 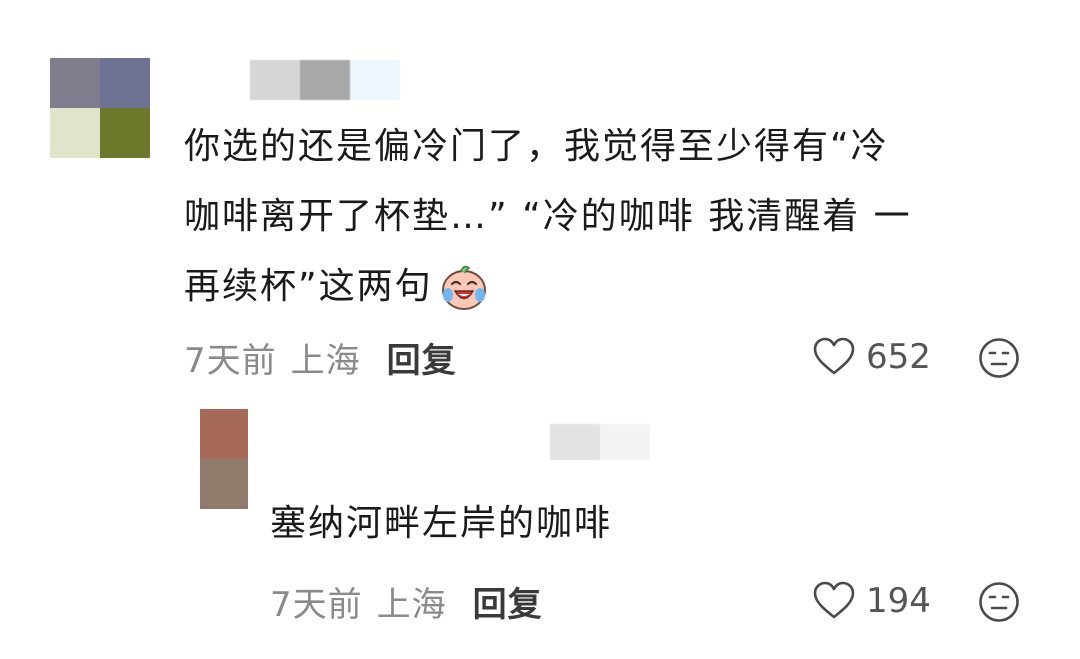 I want to click on comment-text: 塞纳河畔左岸的咖啡, so click(x=441, y=523).